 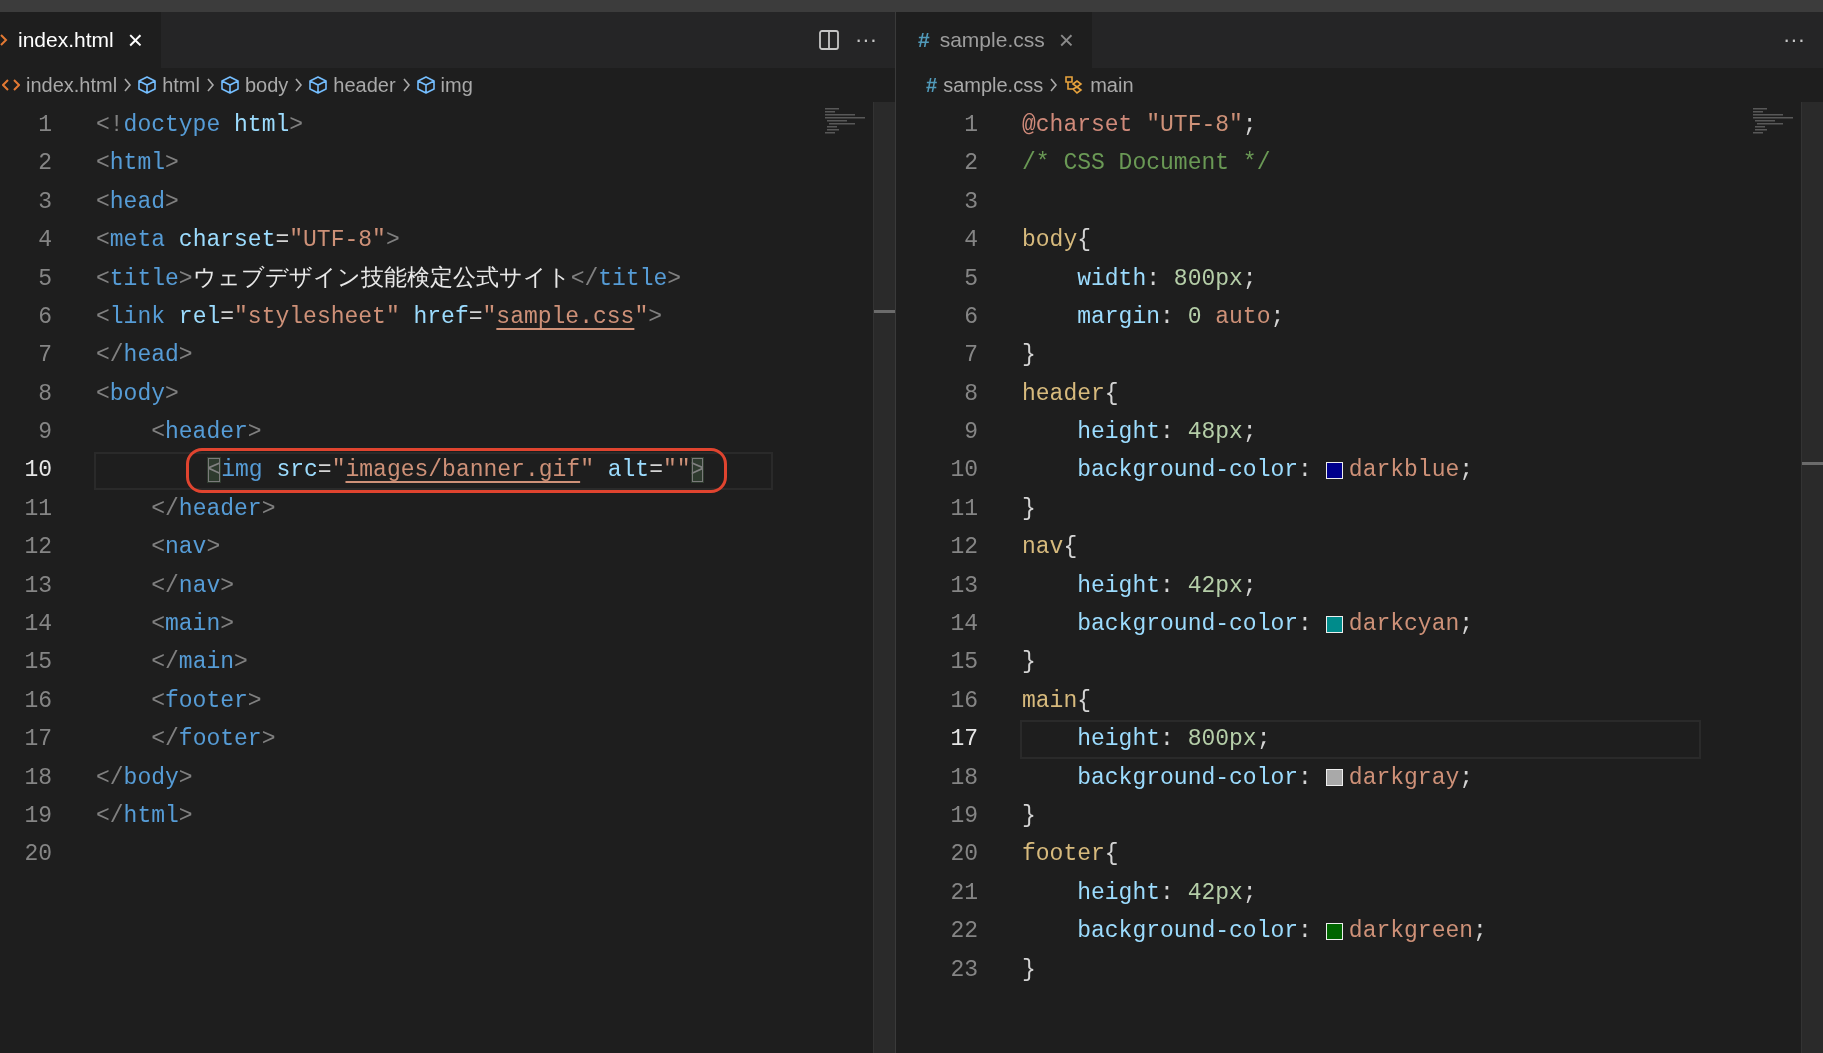 What do you see at coordinates (181, 85) in the screenshot?
I see `breadcrumb-label: html` at bounding box center [181, 85].